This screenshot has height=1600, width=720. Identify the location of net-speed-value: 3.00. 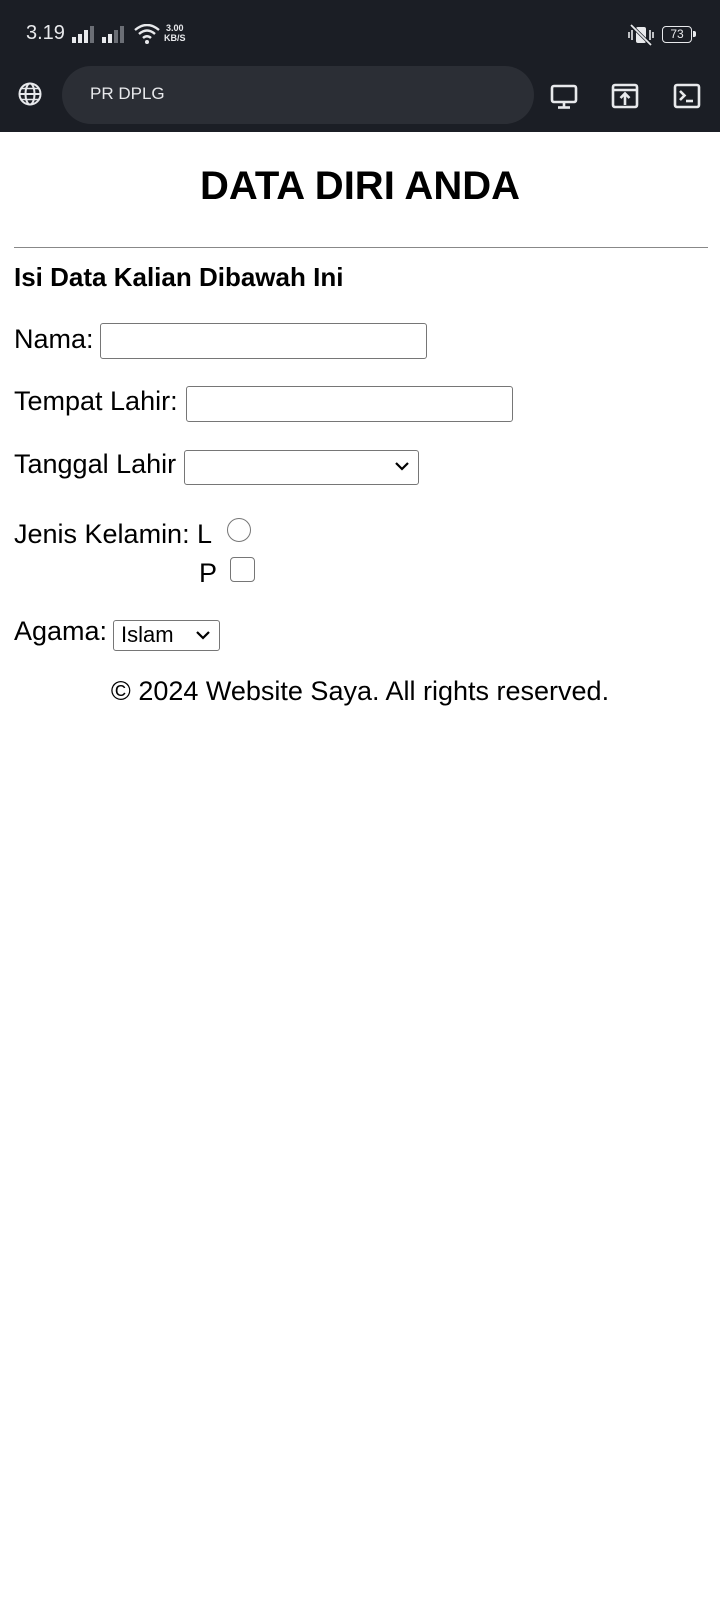
(174, 28).